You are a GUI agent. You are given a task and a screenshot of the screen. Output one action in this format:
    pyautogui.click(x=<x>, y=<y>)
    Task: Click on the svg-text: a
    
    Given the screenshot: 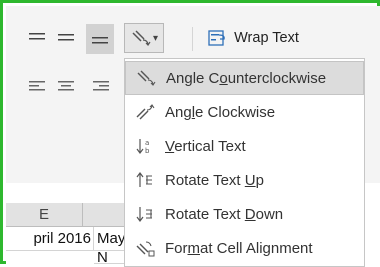 What is the action you would take?
    pyautogui.click(x=147, y=143)
    